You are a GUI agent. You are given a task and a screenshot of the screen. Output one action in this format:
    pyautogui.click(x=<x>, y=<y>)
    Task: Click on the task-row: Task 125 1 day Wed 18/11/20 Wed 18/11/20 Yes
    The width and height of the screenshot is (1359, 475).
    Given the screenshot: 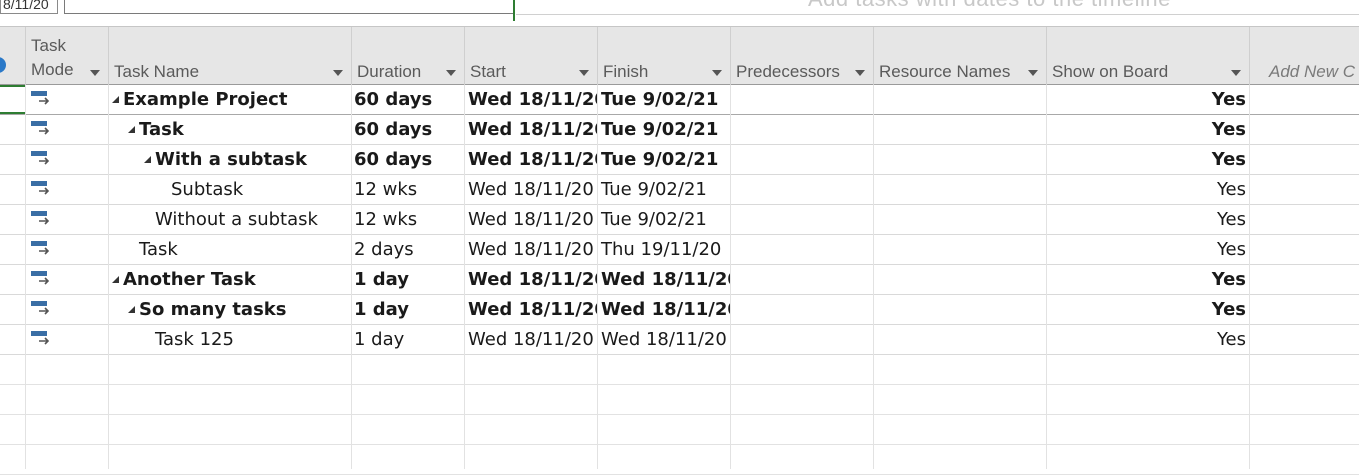 What is the action you would take?
    pyautogui.click(x=679, y=340)
    